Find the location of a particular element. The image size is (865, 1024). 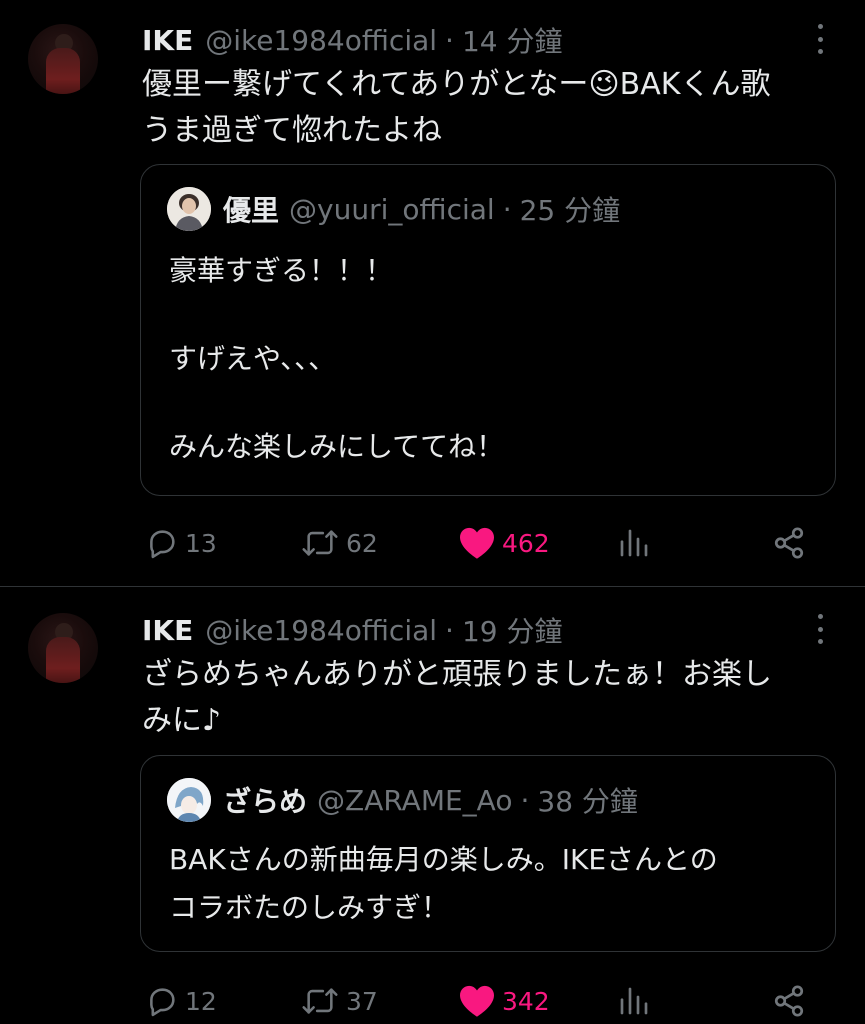

reply-count: 12 is located at coordinates (201, 1001).